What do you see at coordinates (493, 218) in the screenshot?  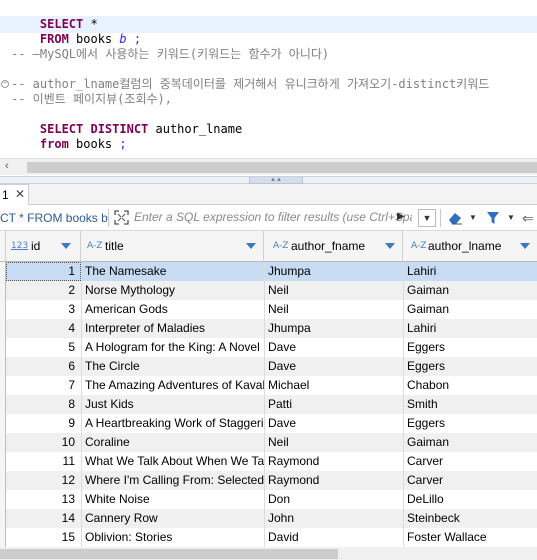 I see `filter-funnel-icon` at bounding box center [493, 218].